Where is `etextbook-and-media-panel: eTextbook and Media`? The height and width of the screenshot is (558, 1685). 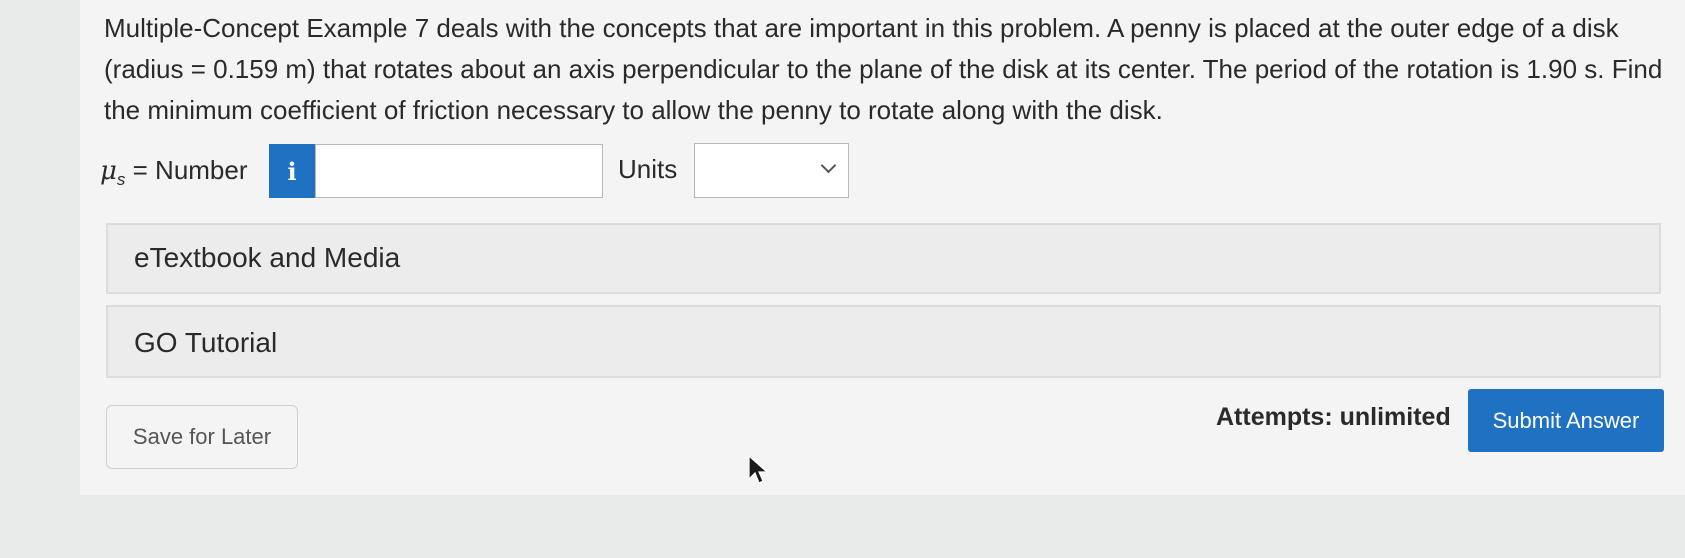
etextbook-and-media-panel: eTextbook and Media is located at coordinates (883, 258).